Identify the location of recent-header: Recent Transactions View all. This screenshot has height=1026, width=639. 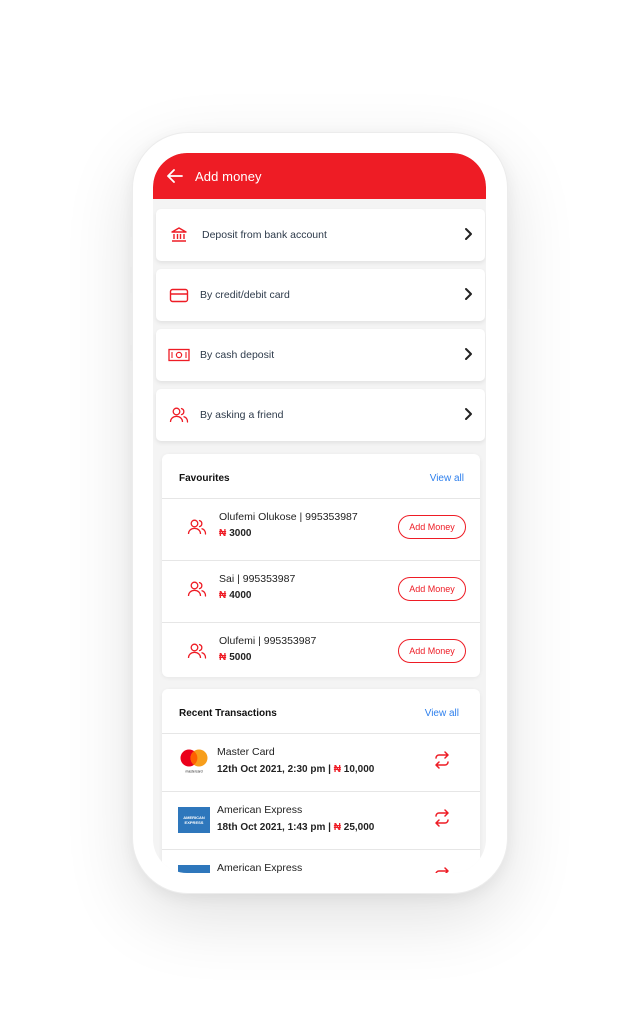
(321, 711).